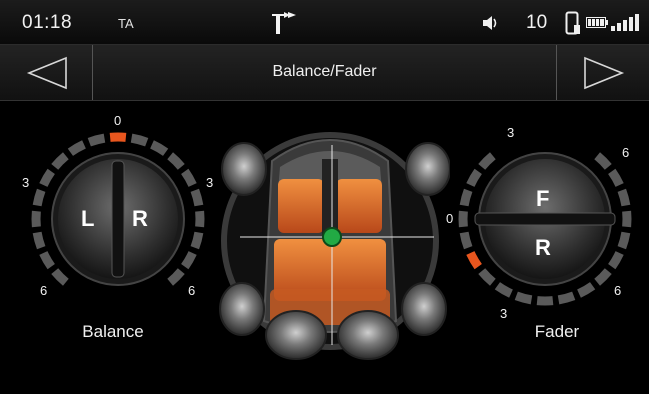  I want to click on status-bar: 01:18 TA 10, so click(324, 22).